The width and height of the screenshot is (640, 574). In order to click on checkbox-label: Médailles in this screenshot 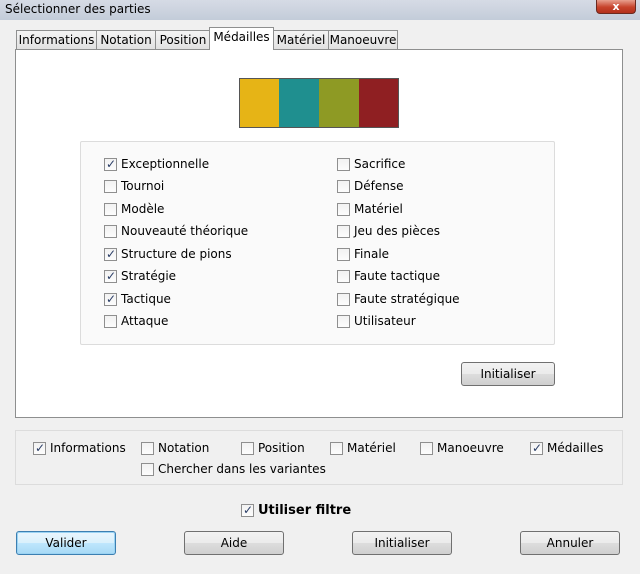, I will do `click(575, 448)`.